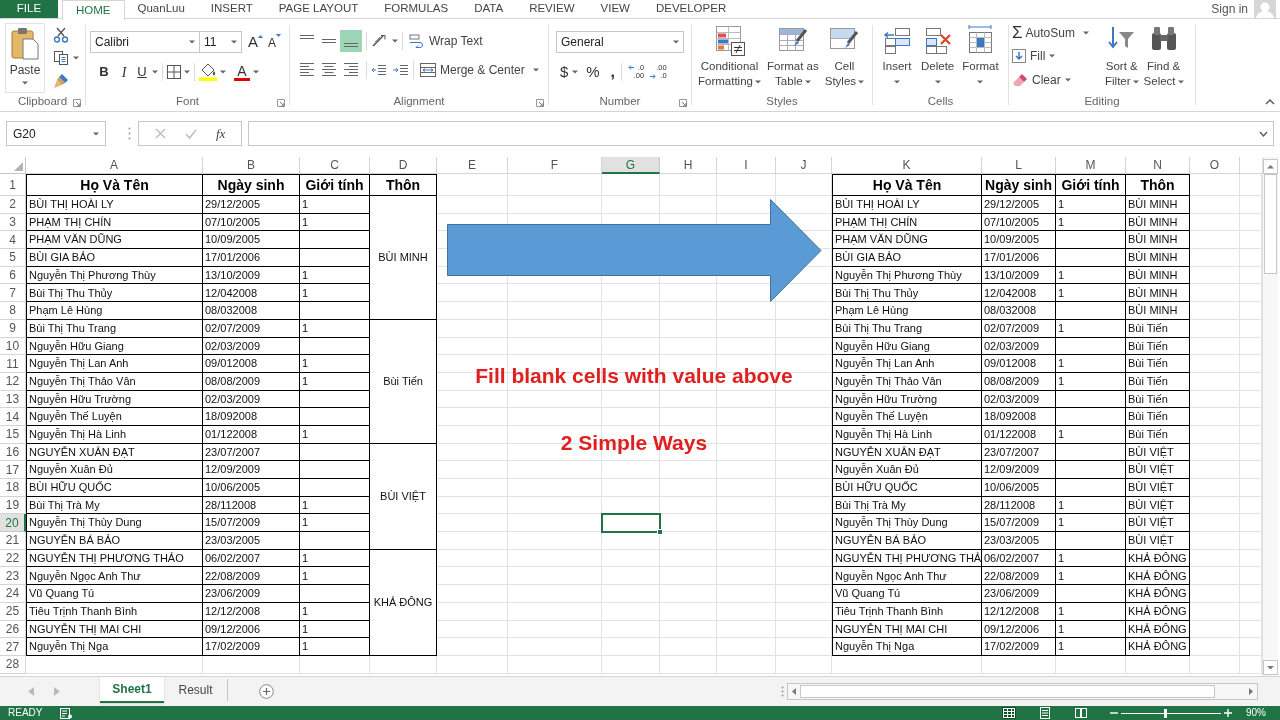  What do you see at coordinates (1122, 56) in the screenshot?
I see `sort-filter-button: Sort & Filter` at bounding box center [1122, 56].